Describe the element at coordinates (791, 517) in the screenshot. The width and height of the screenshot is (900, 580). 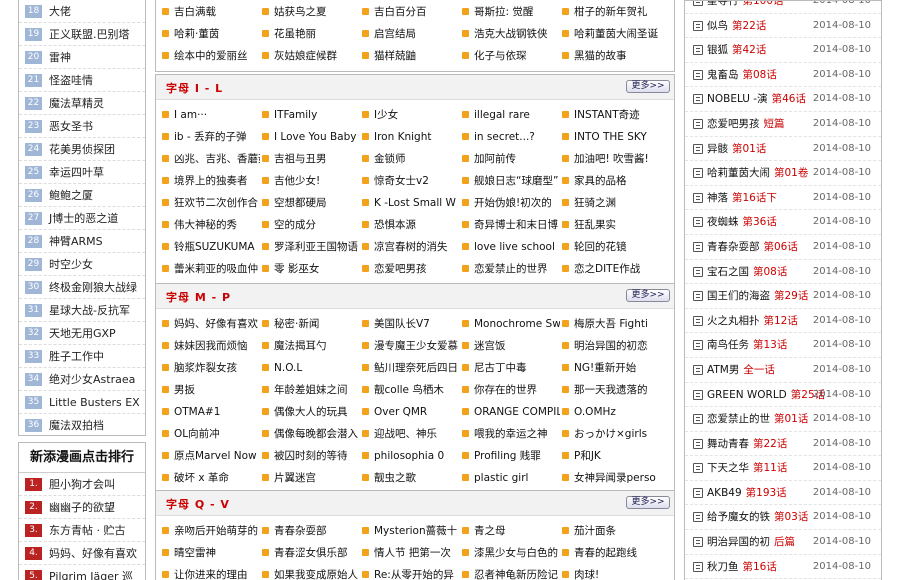
I see `chapter-label: 第03话` at that location.